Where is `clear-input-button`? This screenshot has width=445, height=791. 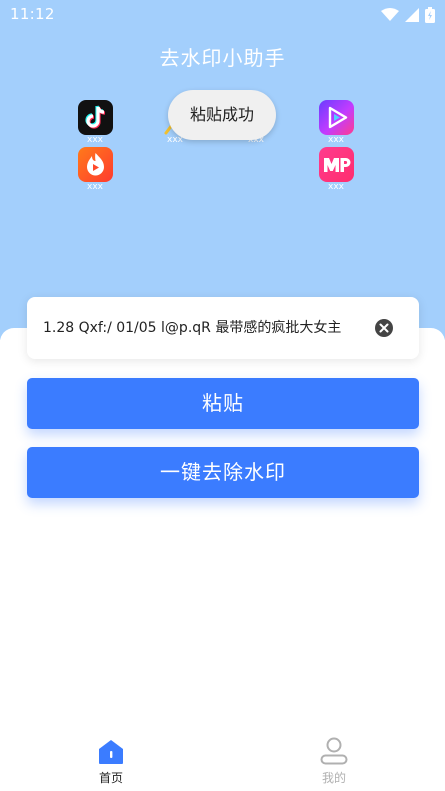 clear-input-button is located at coordinates (384, 328).